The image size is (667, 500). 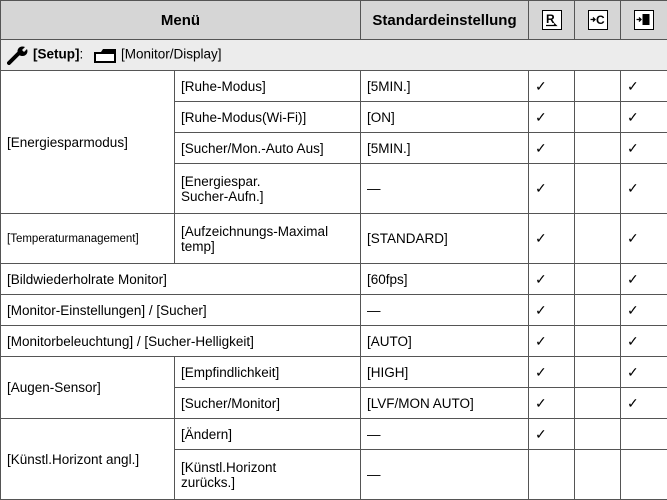 I want to click on item-viewfinder-auto-off: [Sucher/Mon.-Auto Aus], so click(x=268, y=148).